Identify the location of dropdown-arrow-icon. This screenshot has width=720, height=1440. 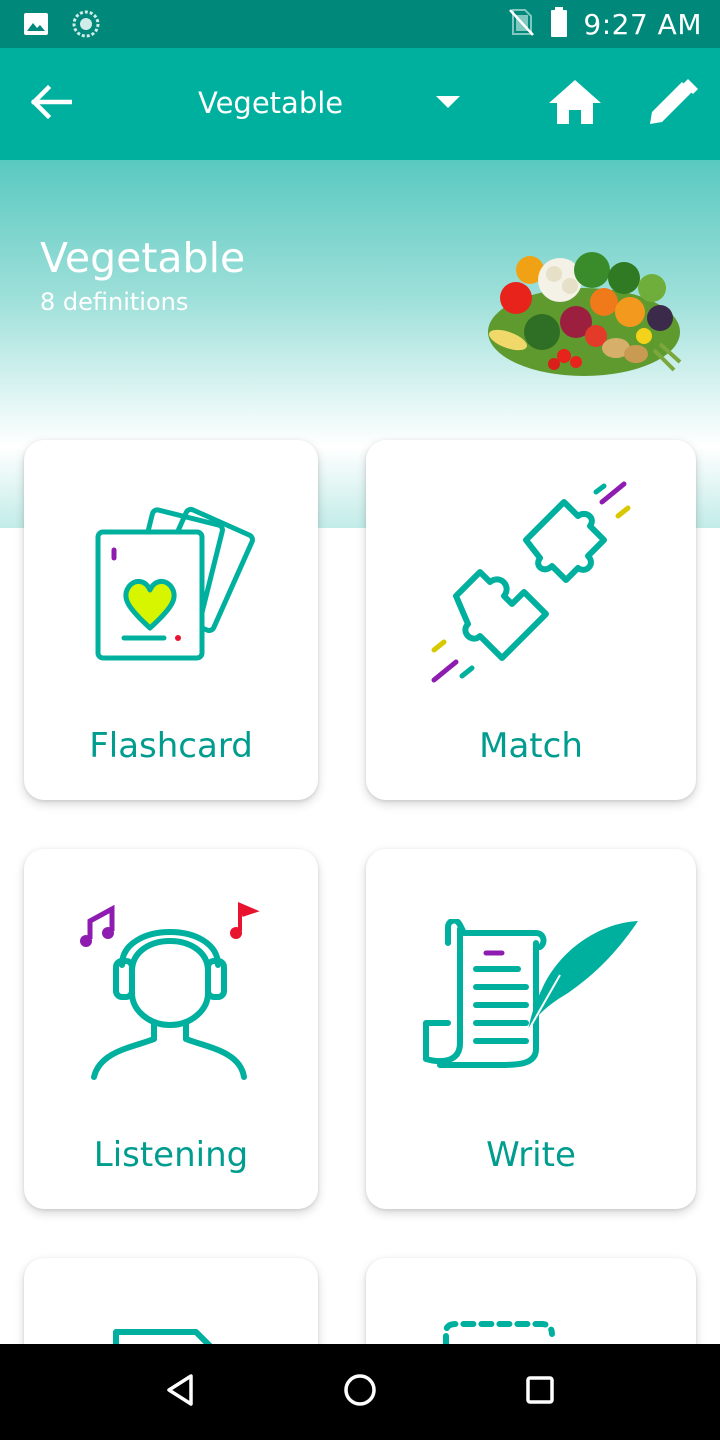
(448, 104).